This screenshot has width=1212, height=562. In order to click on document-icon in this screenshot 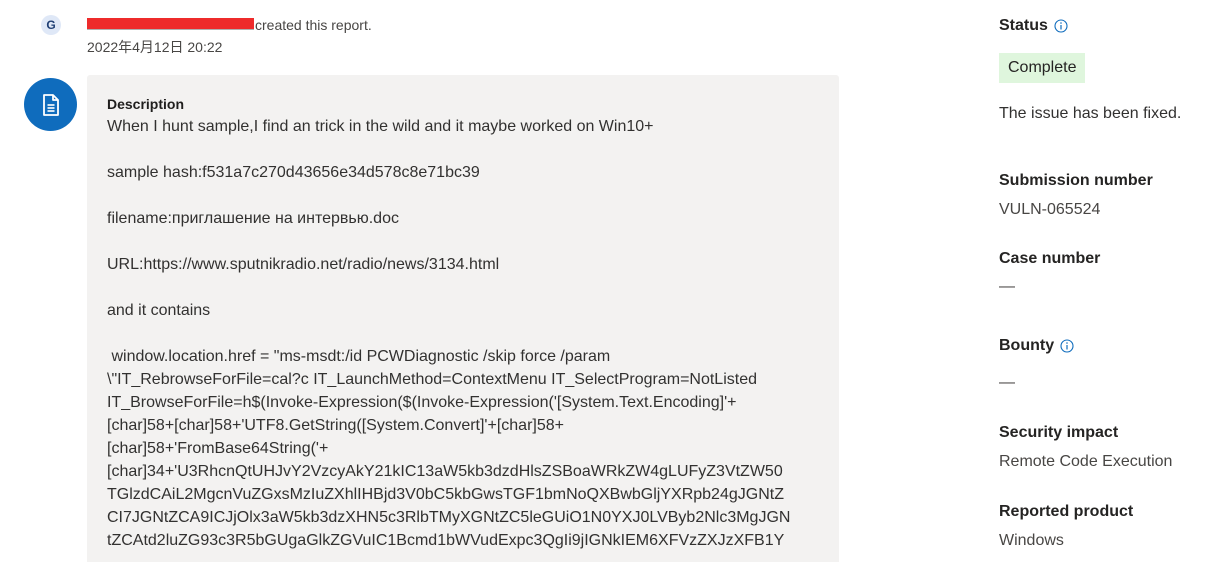, I will do `click(50, 104)`.